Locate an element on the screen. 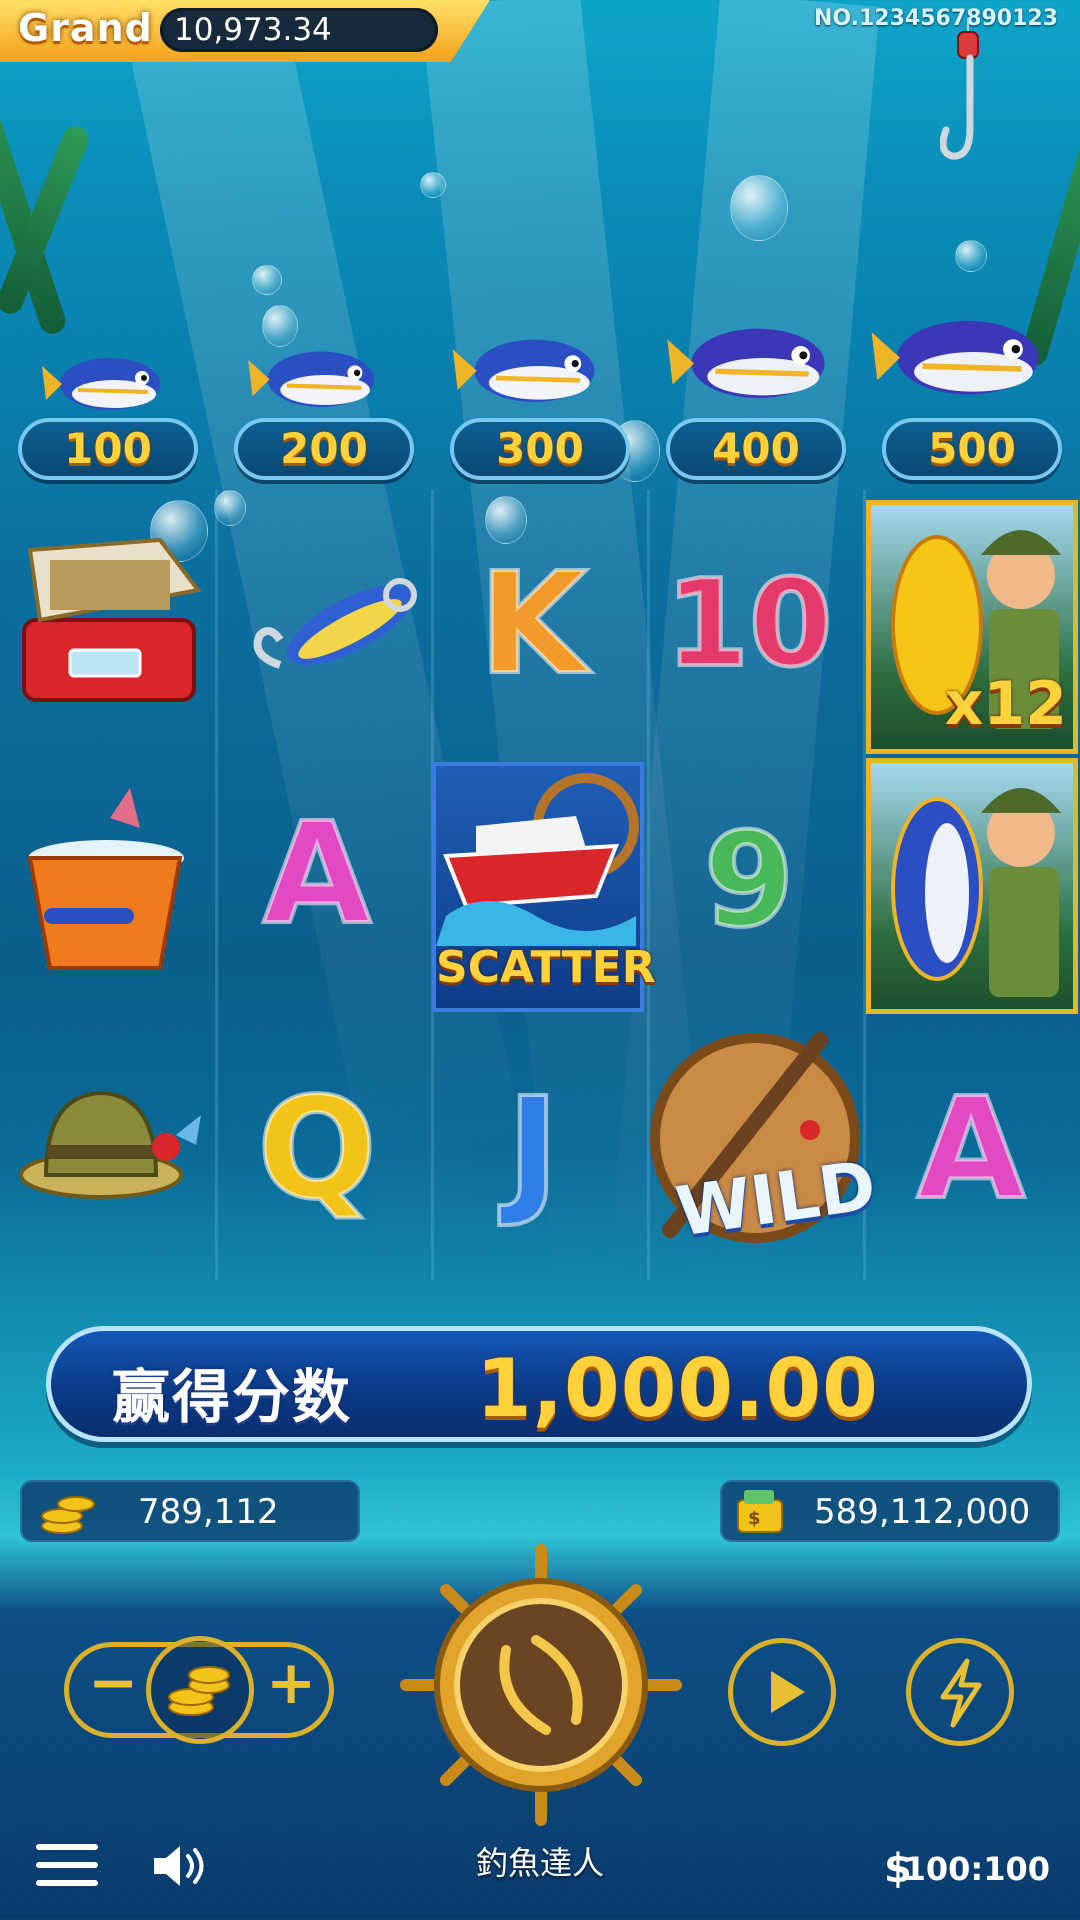 The width and height of the screenshot is (1080, 1920). symbol-10-letter: 10 is located at coordinates (749, 624).